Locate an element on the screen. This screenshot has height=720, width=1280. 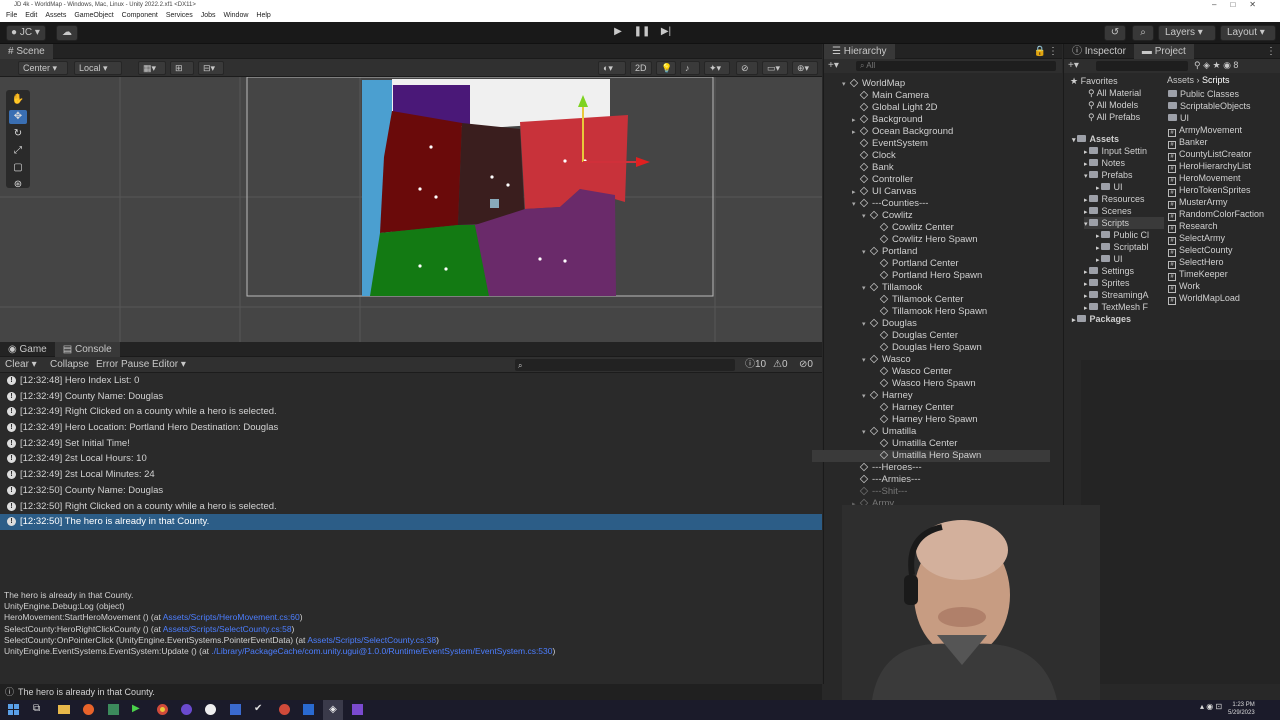
breadcrumb-assets: Assets is located at coordinates (1180, 80).